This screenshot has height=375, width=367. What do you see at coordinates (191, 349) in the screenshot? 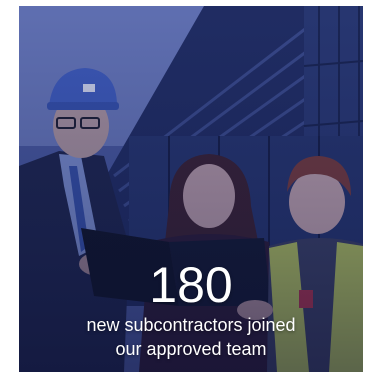
I see `stat-caption-line-2: our approved team` at bounding box center [191, 349].